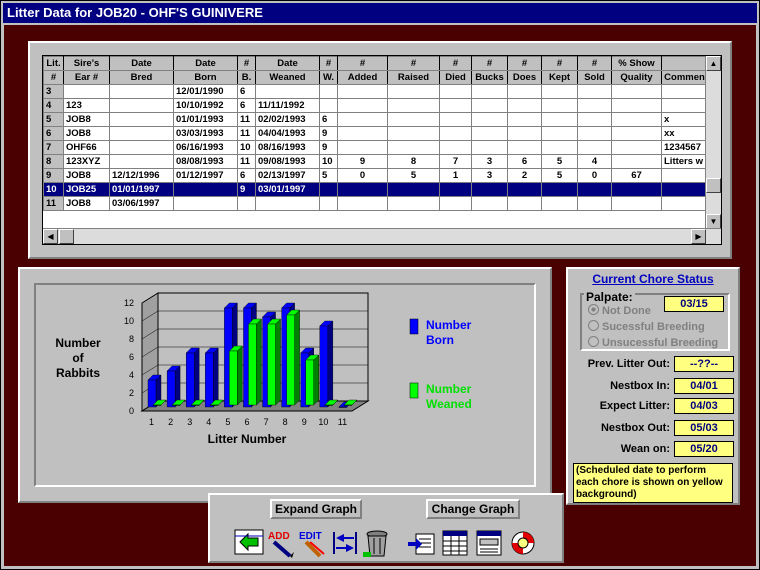 The width and height of the screenshot is (760, 570). Describe the element at coordinates (684, 147) in the screenshot. I see `grid-cell: 1234567` at that location.